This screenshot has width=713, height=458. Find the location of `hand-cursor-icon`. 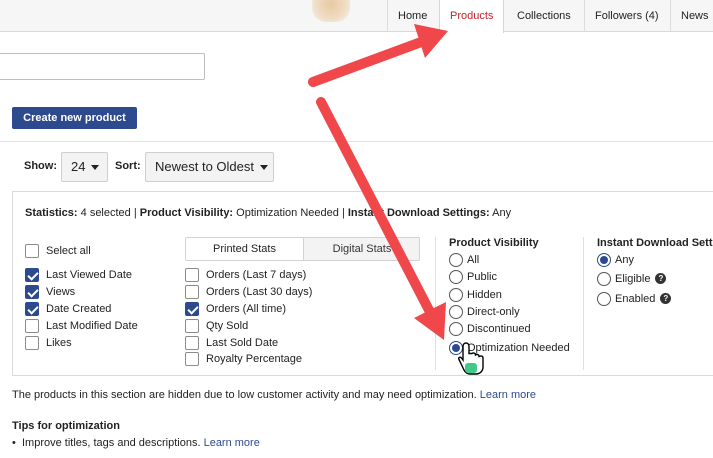

hand-cursor-icon is located at coordinates (471, 358).